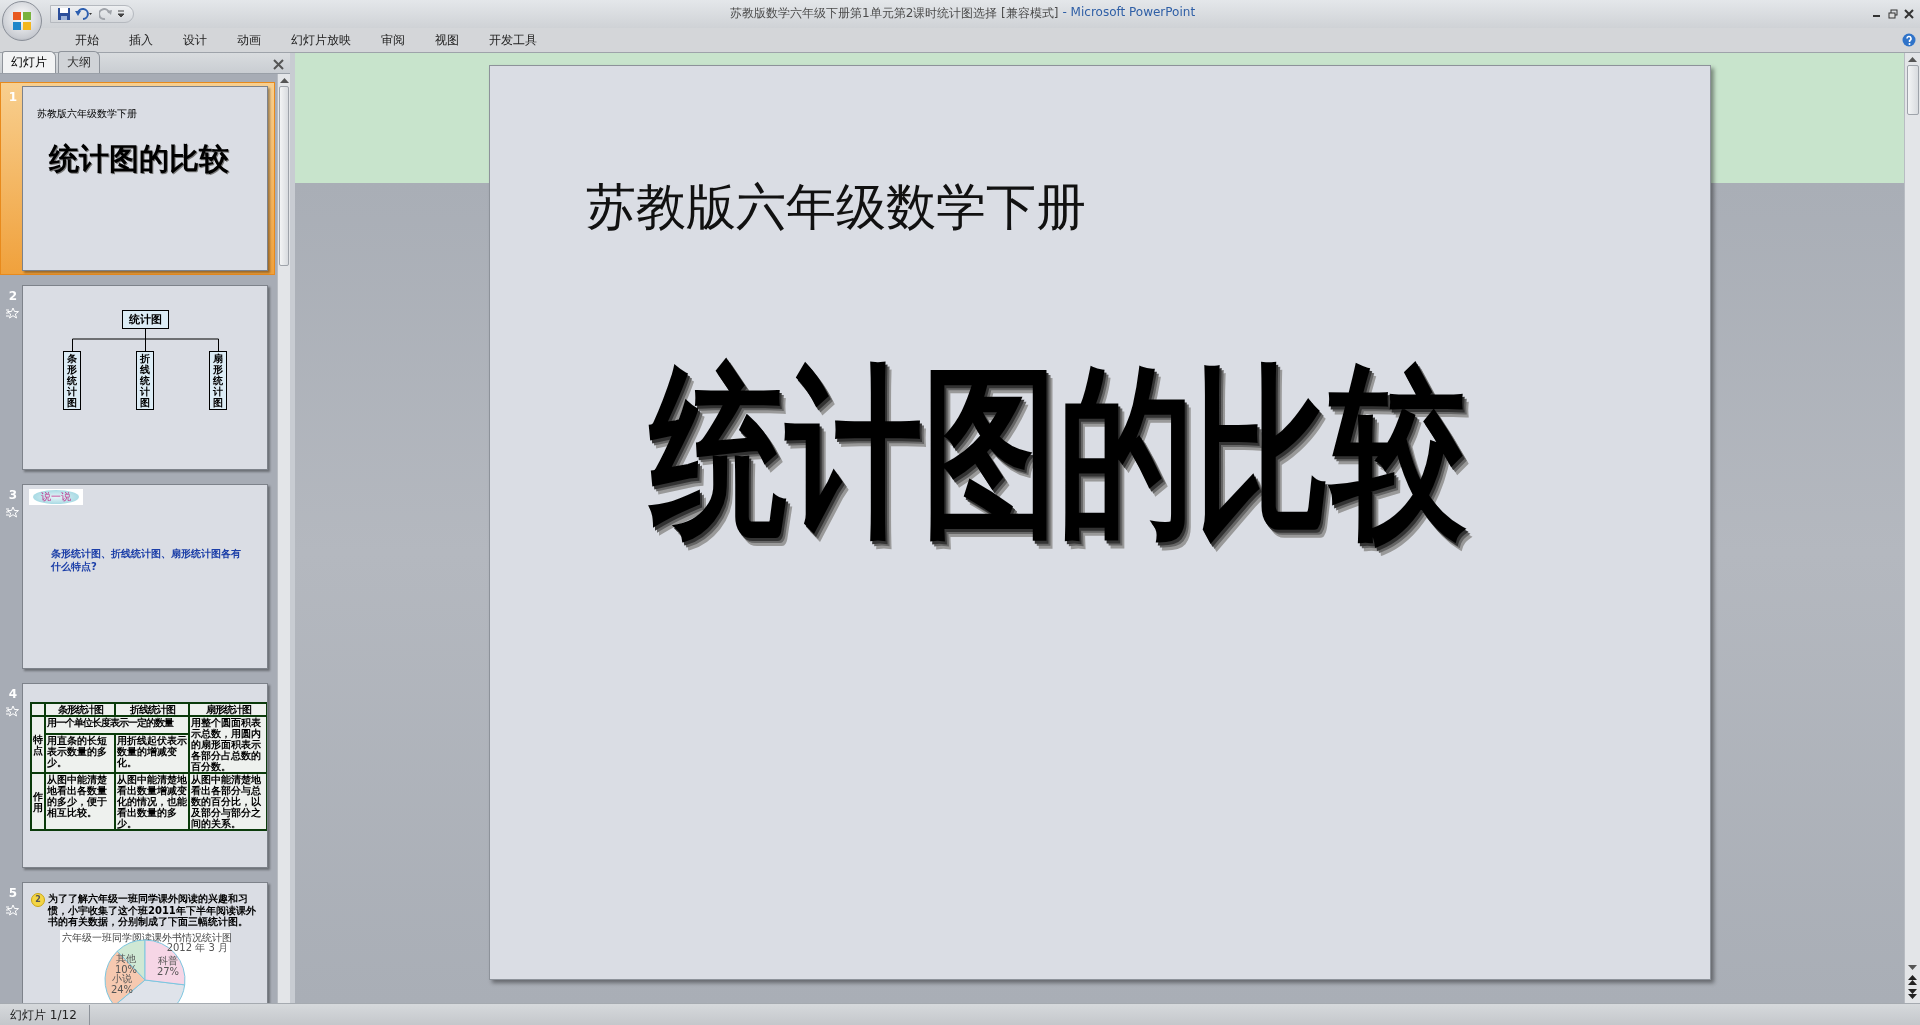 This screenshot has height=1025, width=1920. What do you see at coordinates (321, 40) in the screenshot?
I see `ribbon-tab: 幻灯片放映` at bounding box center [321, 40].